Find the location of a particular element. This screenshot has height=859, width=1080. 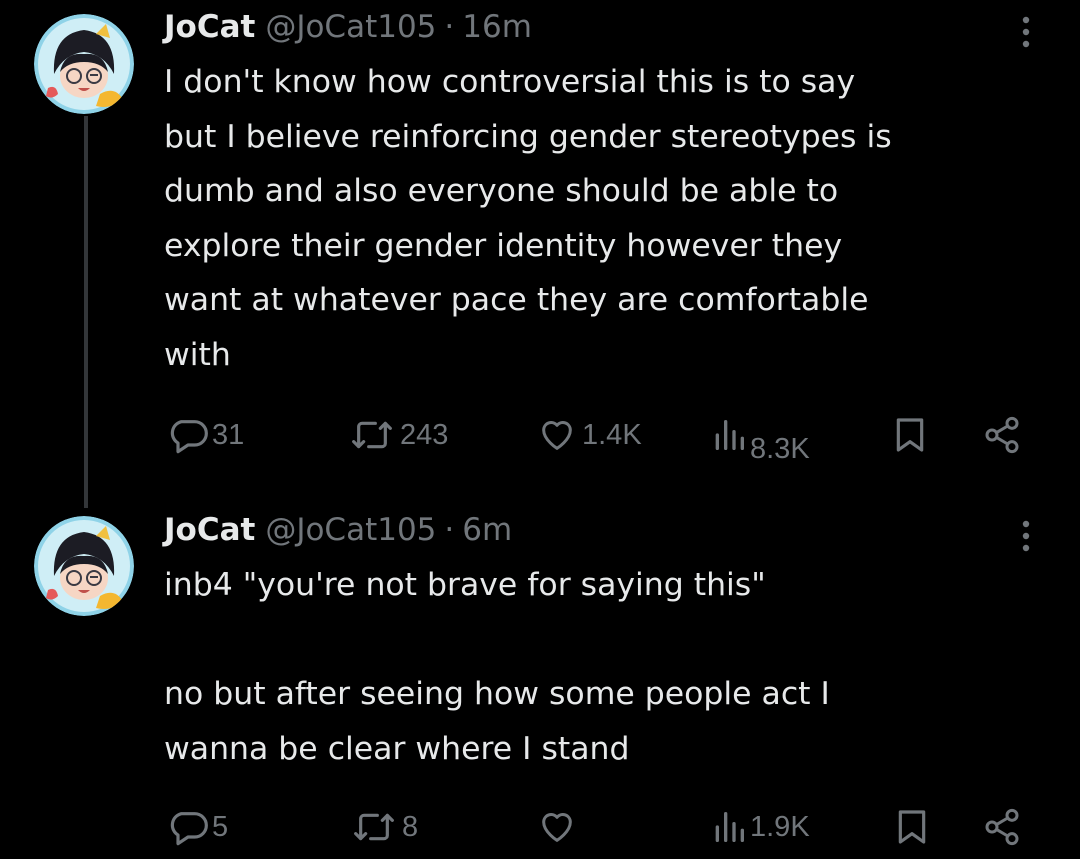

views-count: 8.3K is located at coordinates (780, 448).